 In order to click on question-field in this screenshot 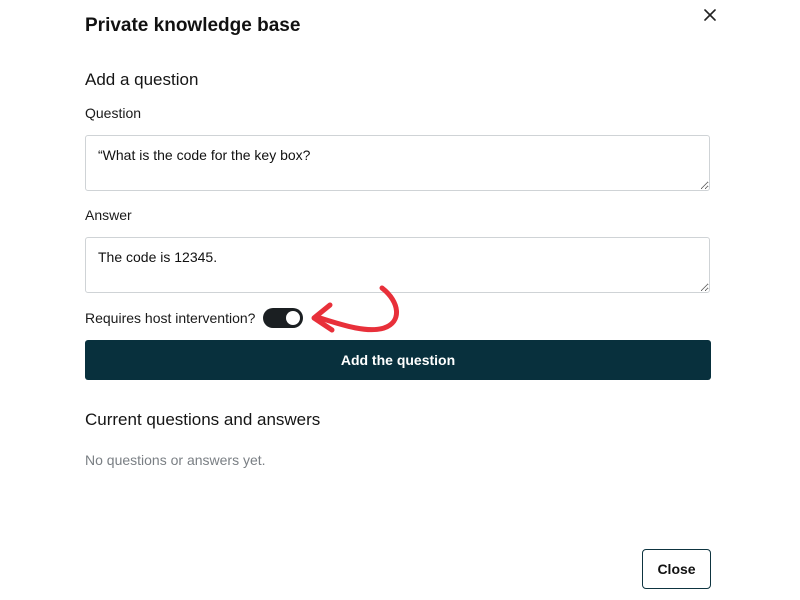, I will do `click(397, 163)`.